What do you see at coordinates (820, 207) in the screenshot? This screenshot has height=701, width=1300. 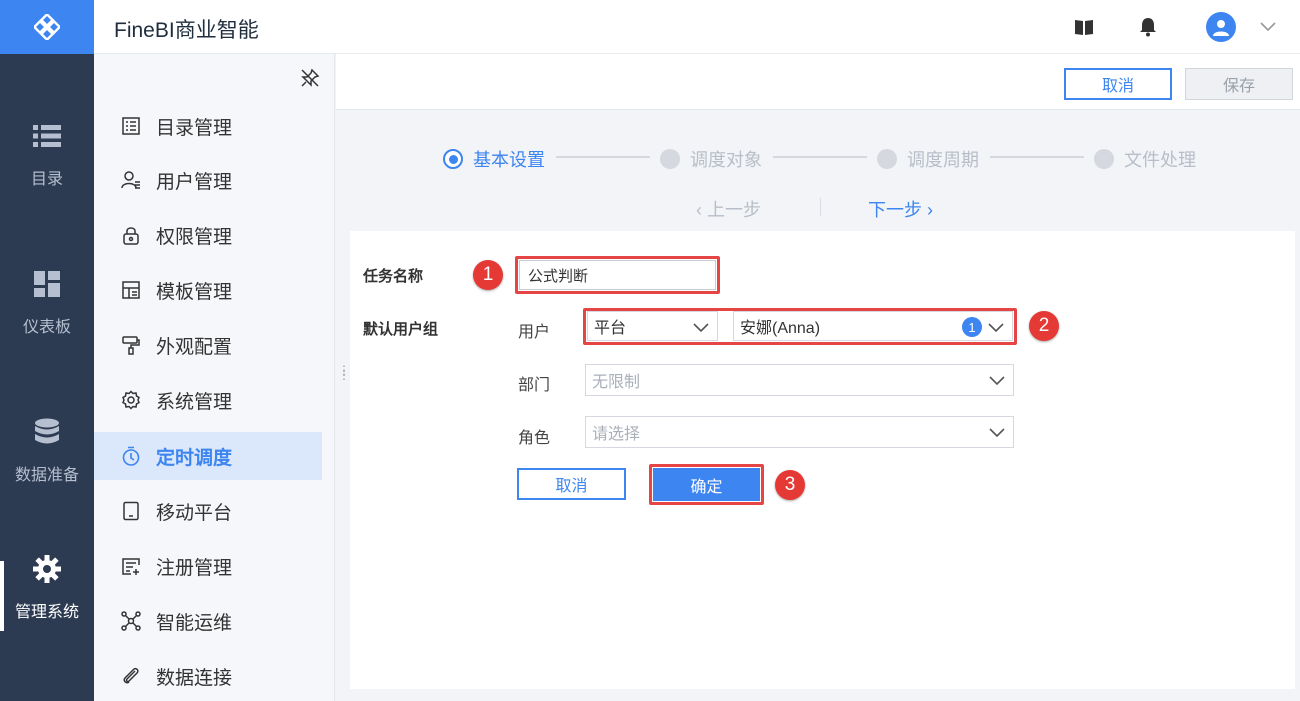 I see `nav-divider` at bounding box center [820, 207].